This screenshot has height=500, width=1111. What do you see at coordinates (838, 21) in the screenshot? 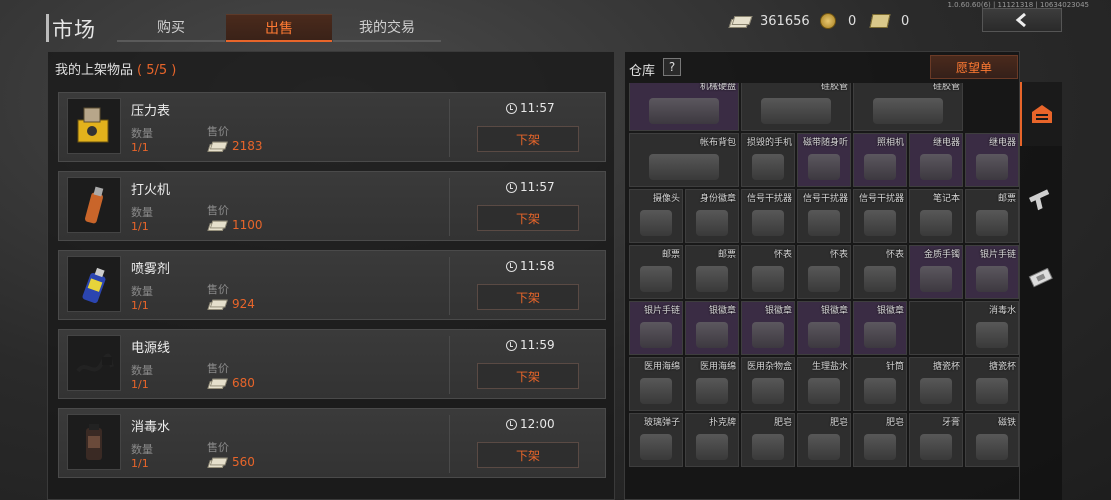
I see `coin-balance: 0` at bounding box center [838, 21].